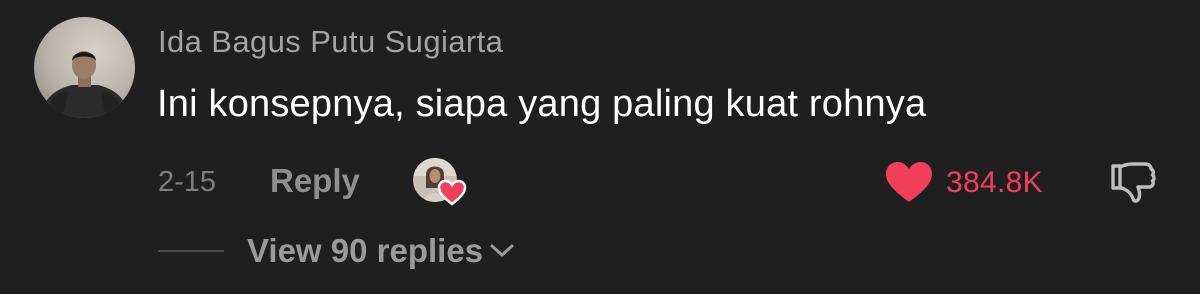 The width and height of the screenshot is (1200, 294). What do you see at coordinates (365, 250) in the screenshot?
I see `view-replies-label: View 90 replies` at bounding box center [365, 250].